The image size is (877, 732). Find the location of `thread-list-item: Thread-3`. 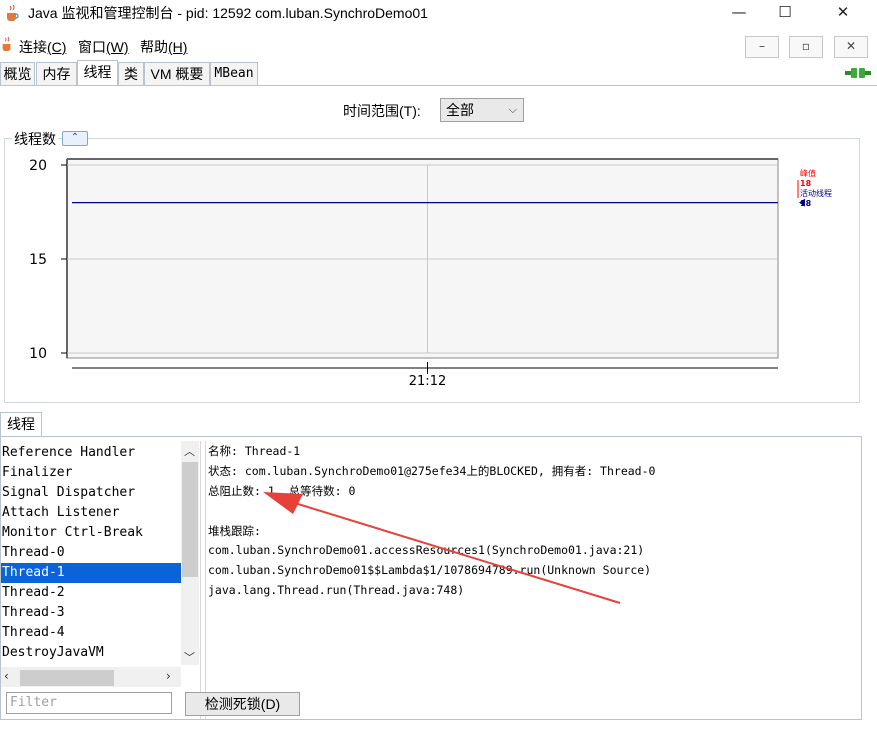

thread-list-item: Thread-3 is located at coordinates (91, 613).